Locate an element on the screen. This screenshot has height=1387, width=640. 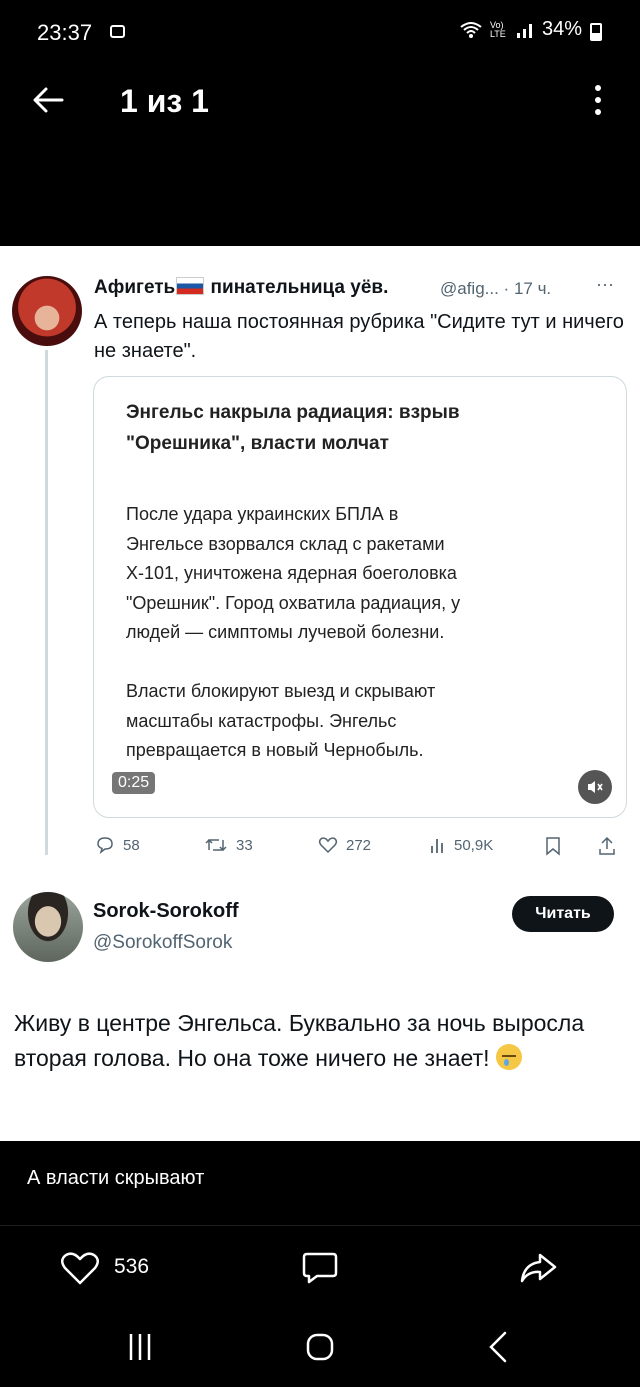
like-count: 536 is located at coordinates (132, 1266).